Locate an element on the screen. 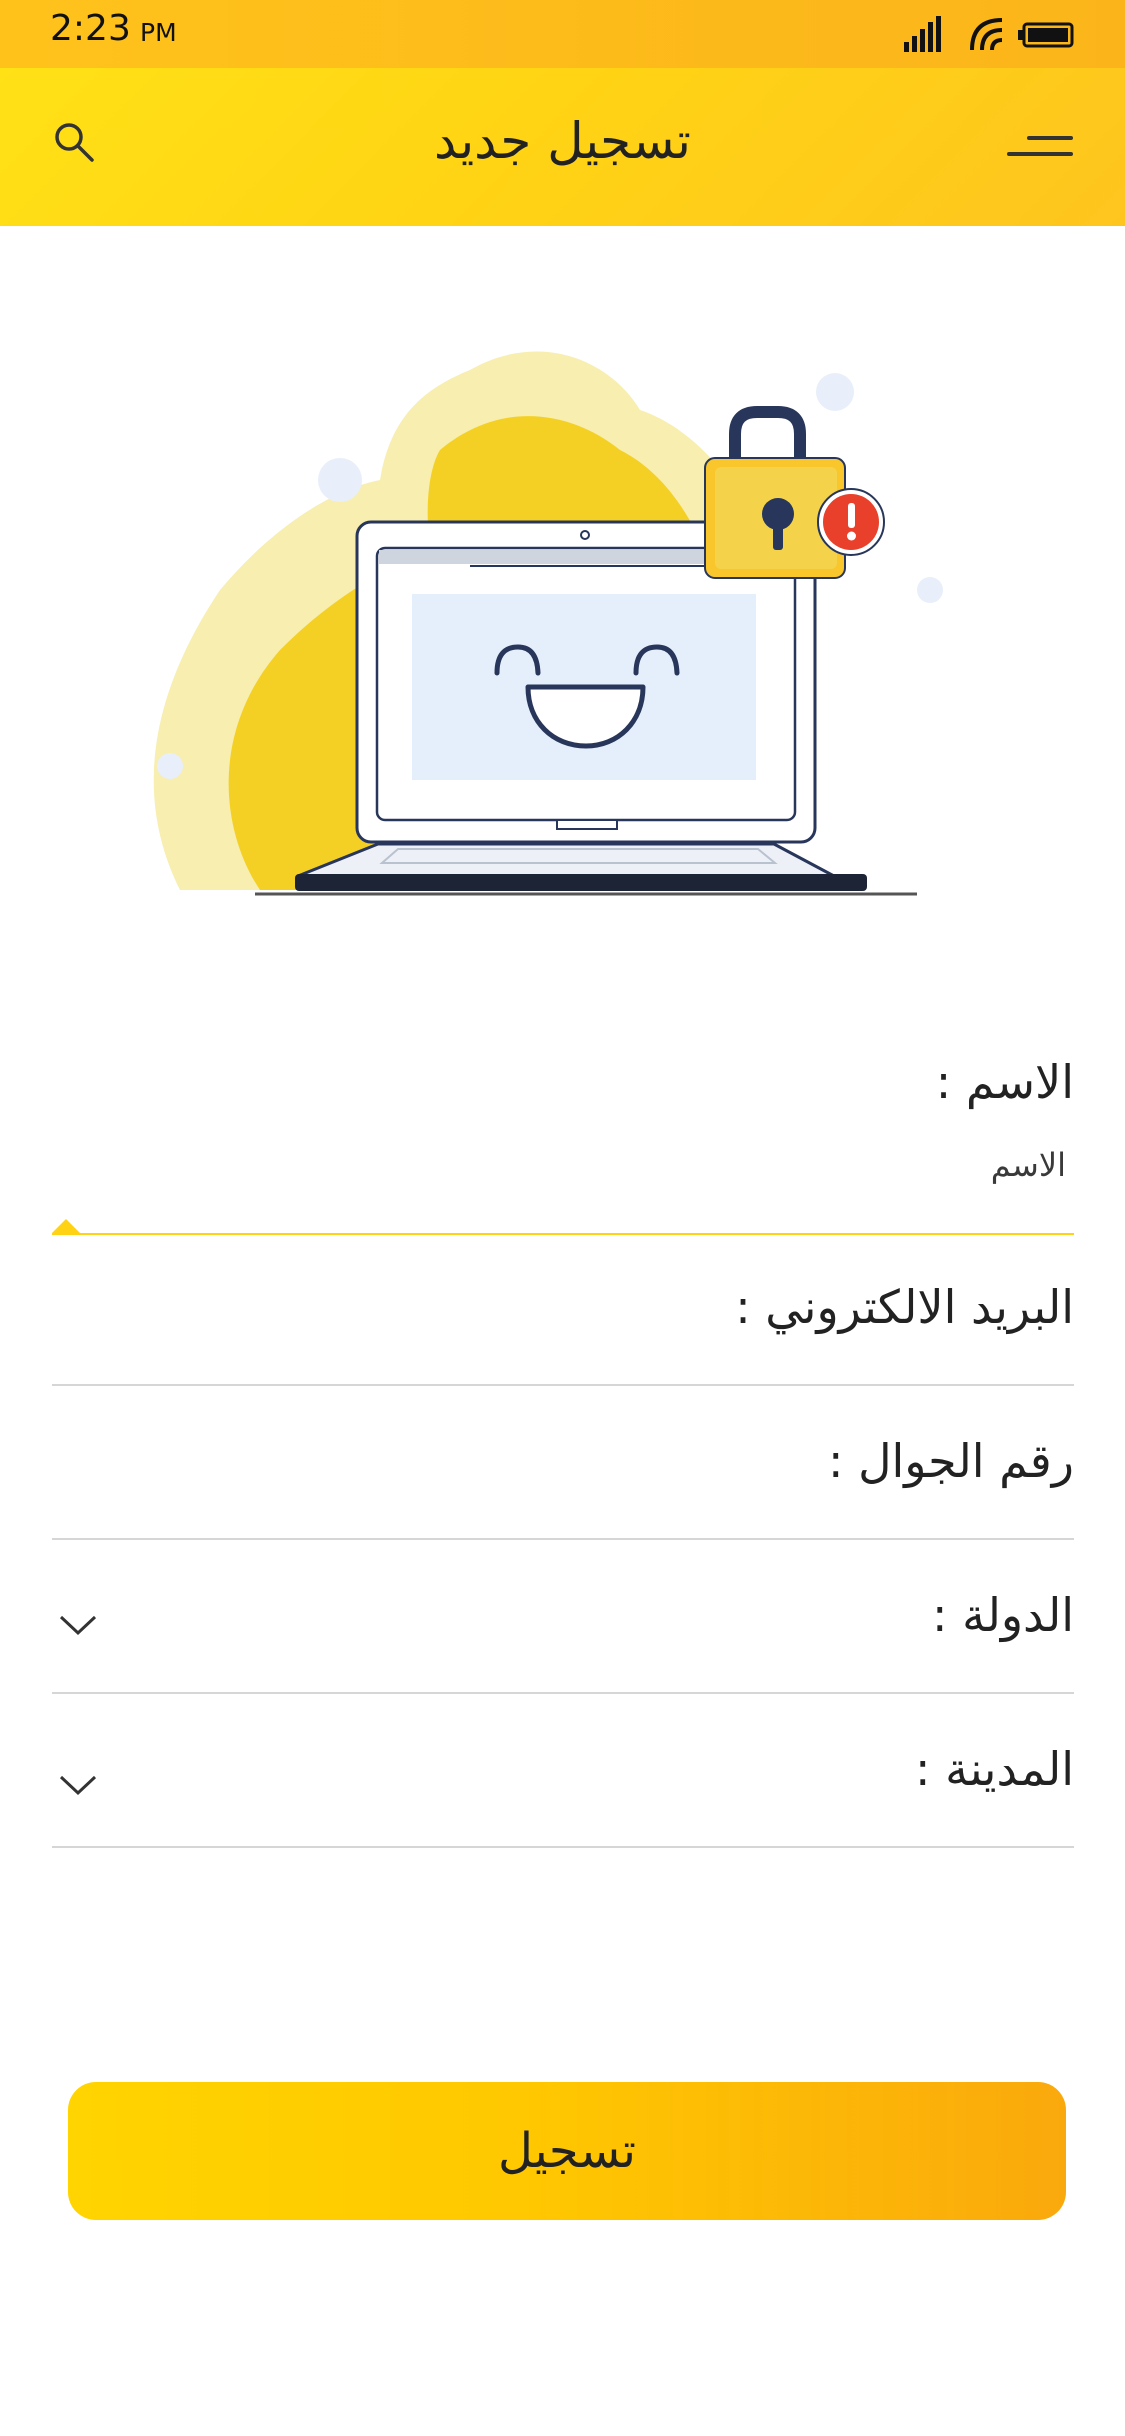 This screenshot has height=2436, width=1125. status-bar: 2:23 PM is located at coordinates (562, 34).